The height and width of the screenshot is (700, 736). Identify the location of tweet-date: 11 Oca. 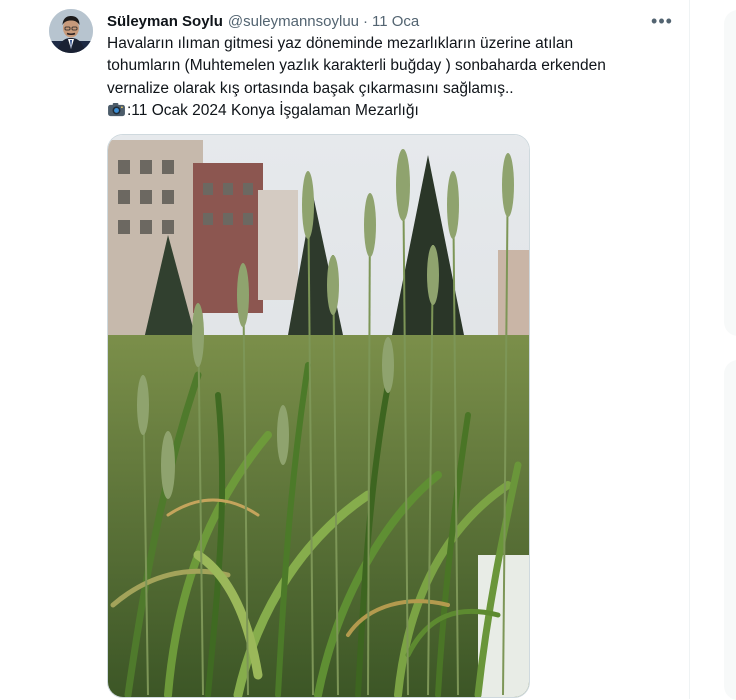
(395, 21).